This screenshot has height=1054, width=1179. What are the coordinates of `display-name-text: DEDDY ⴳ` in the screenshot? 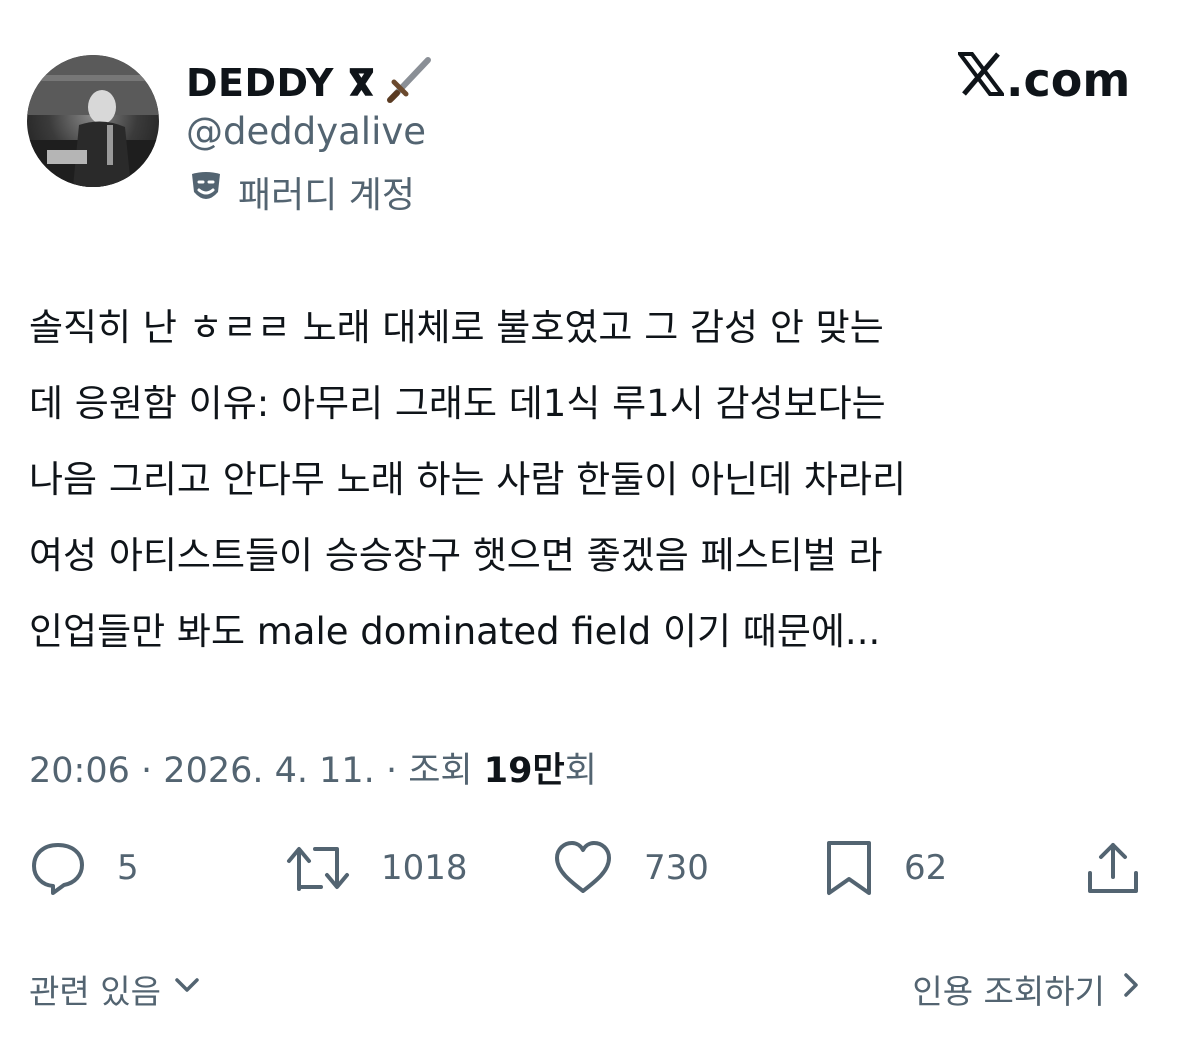 It's located at (281, 82).